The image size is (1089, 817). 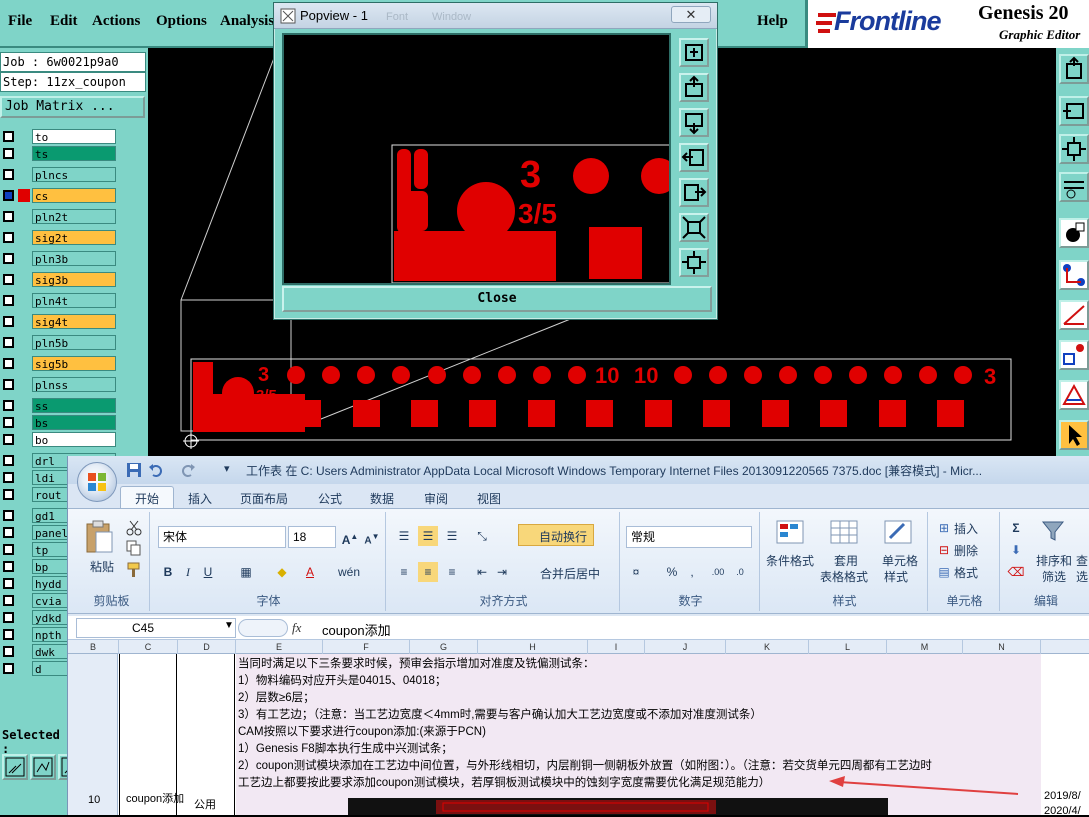 I want to click on column-header: I, so click(x=616, y=647).